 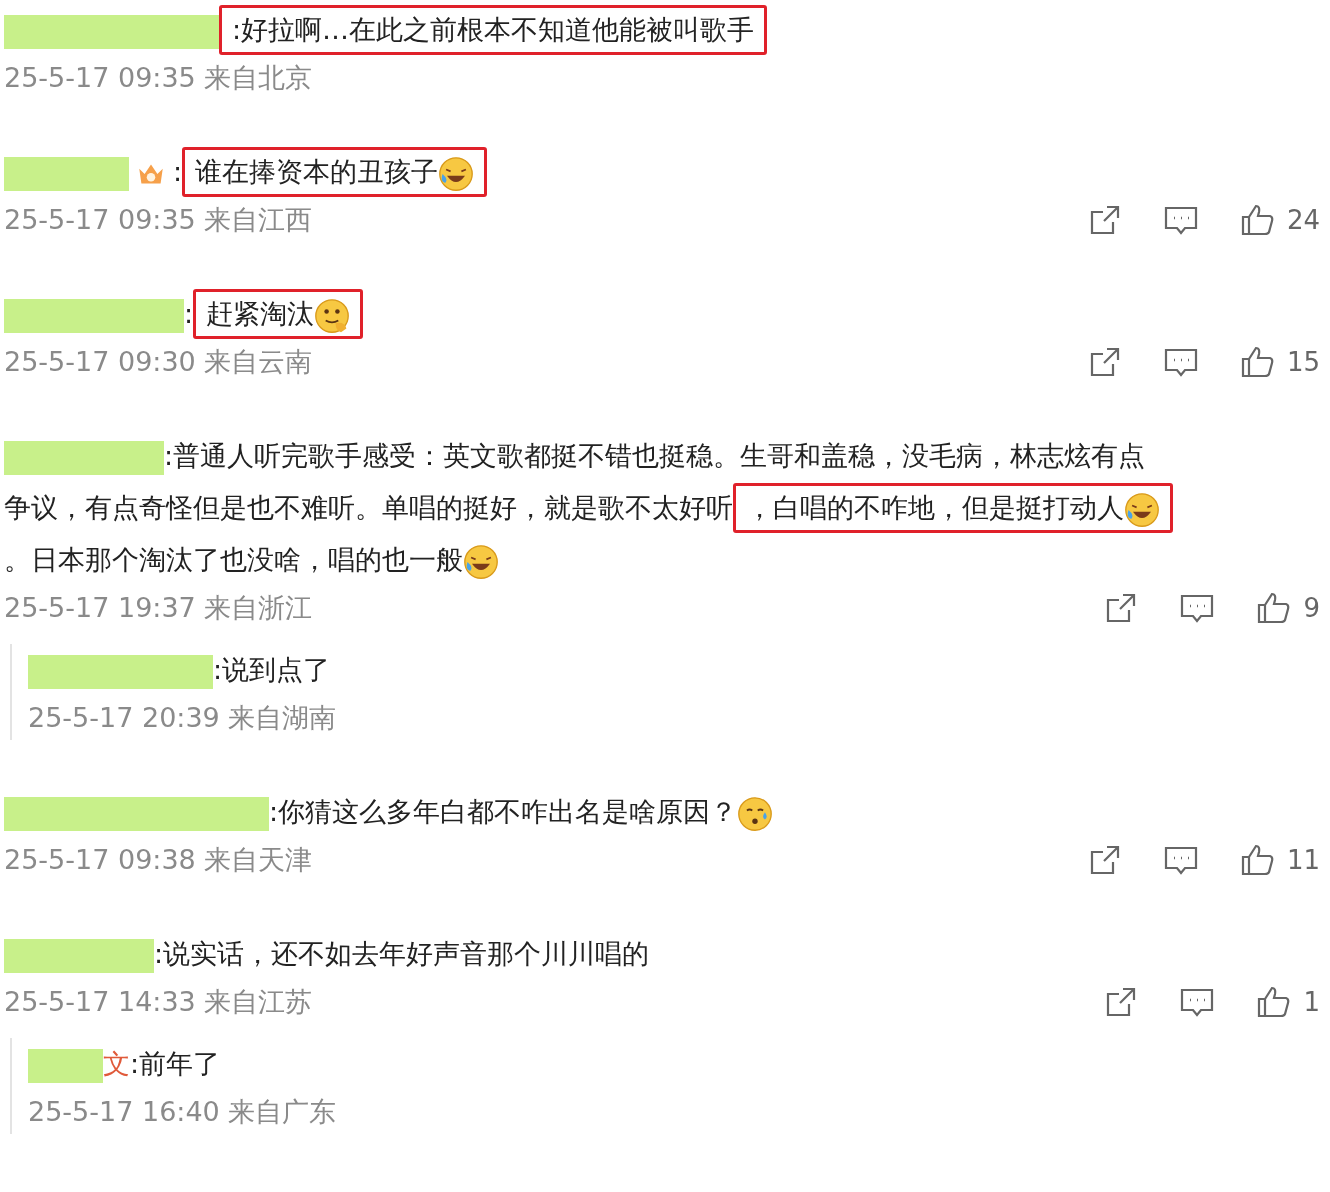 What do you see at coordinates (402, 953) in the screenshot?
I see `comment-text: :说实话，还不如去年好声音那个川川唱的` at bounding box center [402, 953].